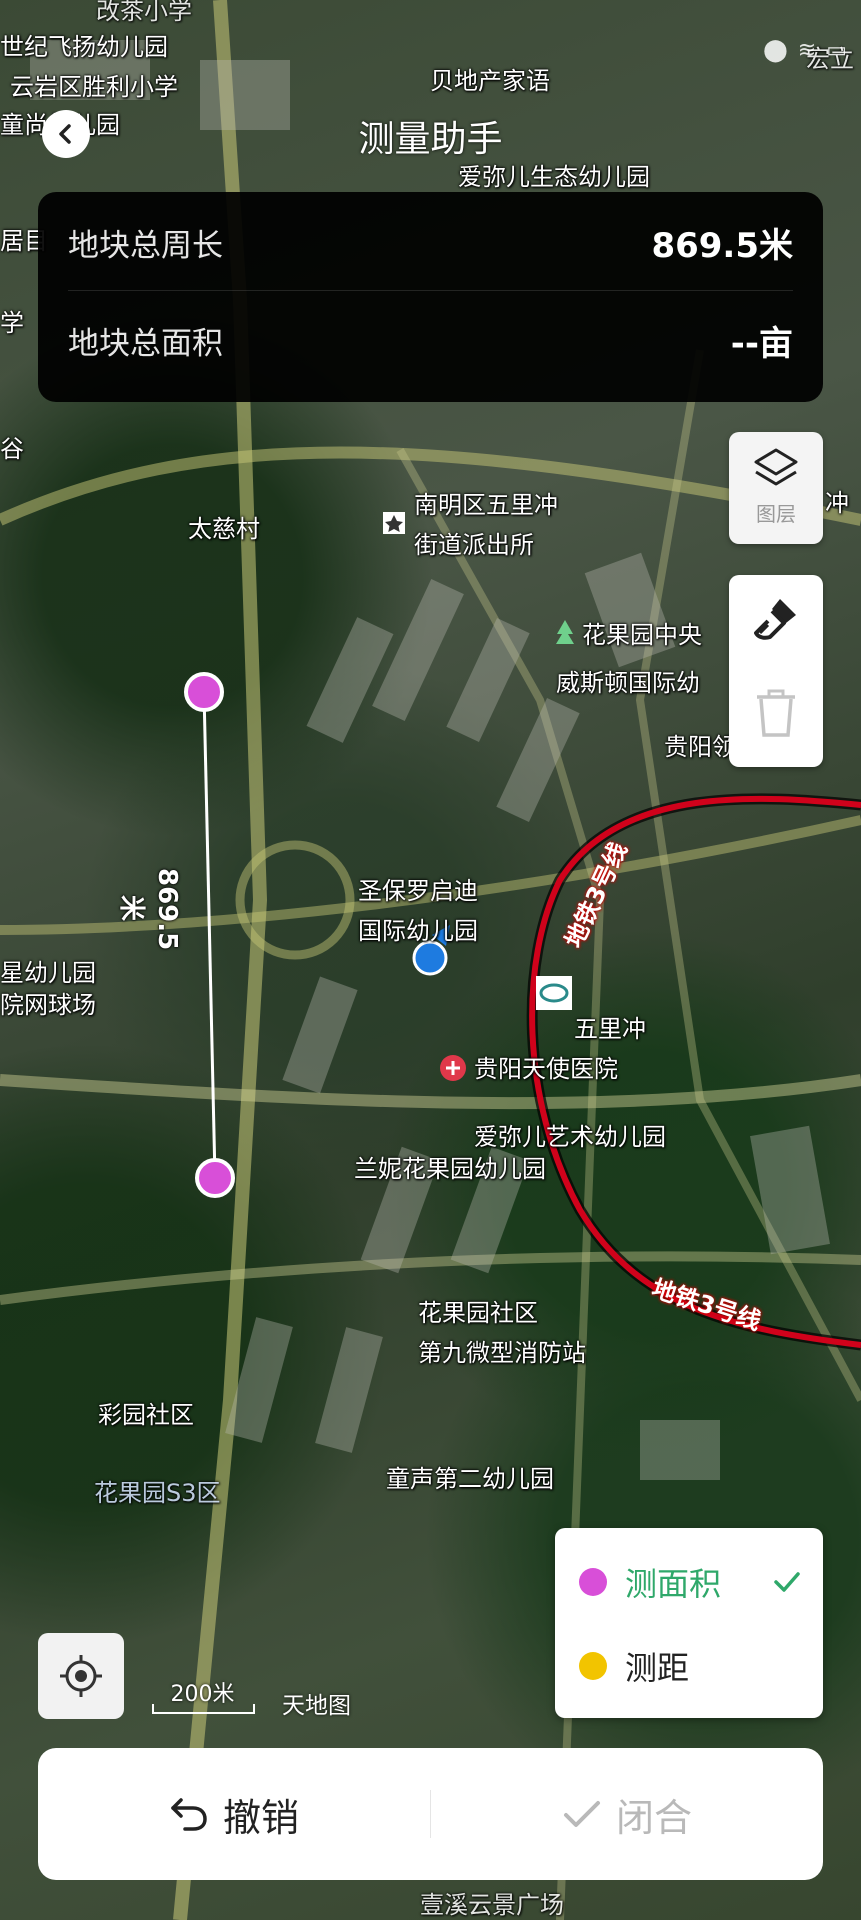 The image size is (861, 1920). I want to click on map-source-label: 天地图, so click(316, 1706).